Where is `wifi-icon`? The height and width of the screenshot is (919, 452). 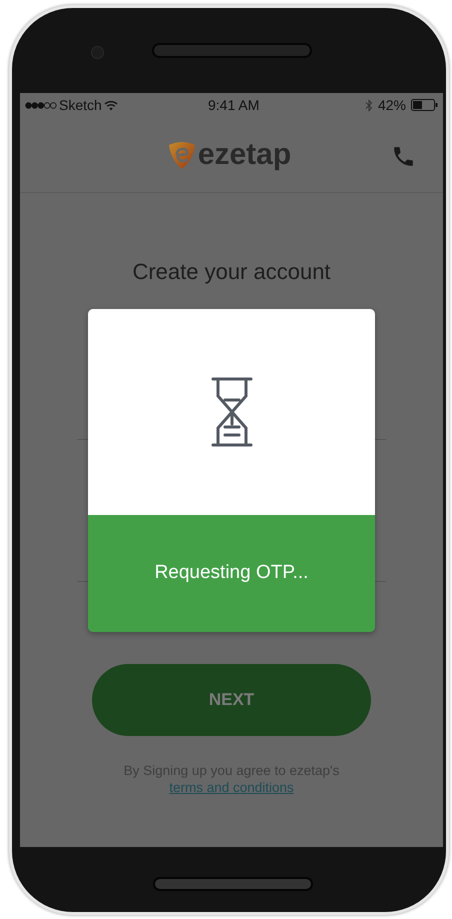 wifi-icon is located at coordinates (111, 105).